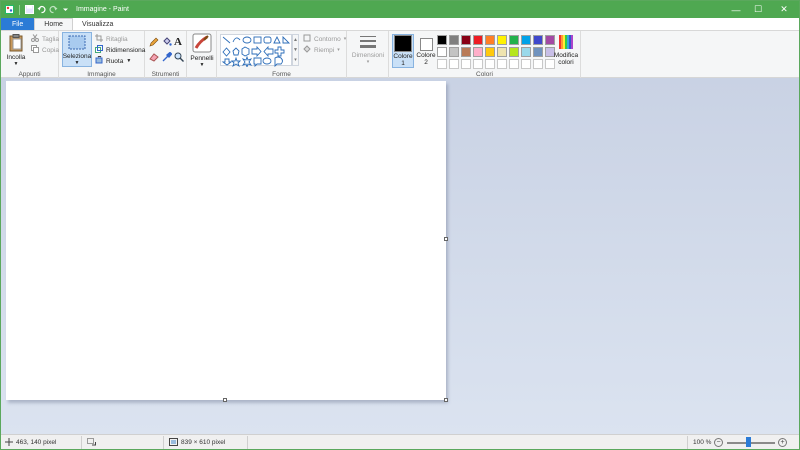 The width and height of the screenshot is (800, 450). What do you see at coordinates (45, 50) in the screenshot?
I see `copy-button: Copia` at bounding box center [45, 50].